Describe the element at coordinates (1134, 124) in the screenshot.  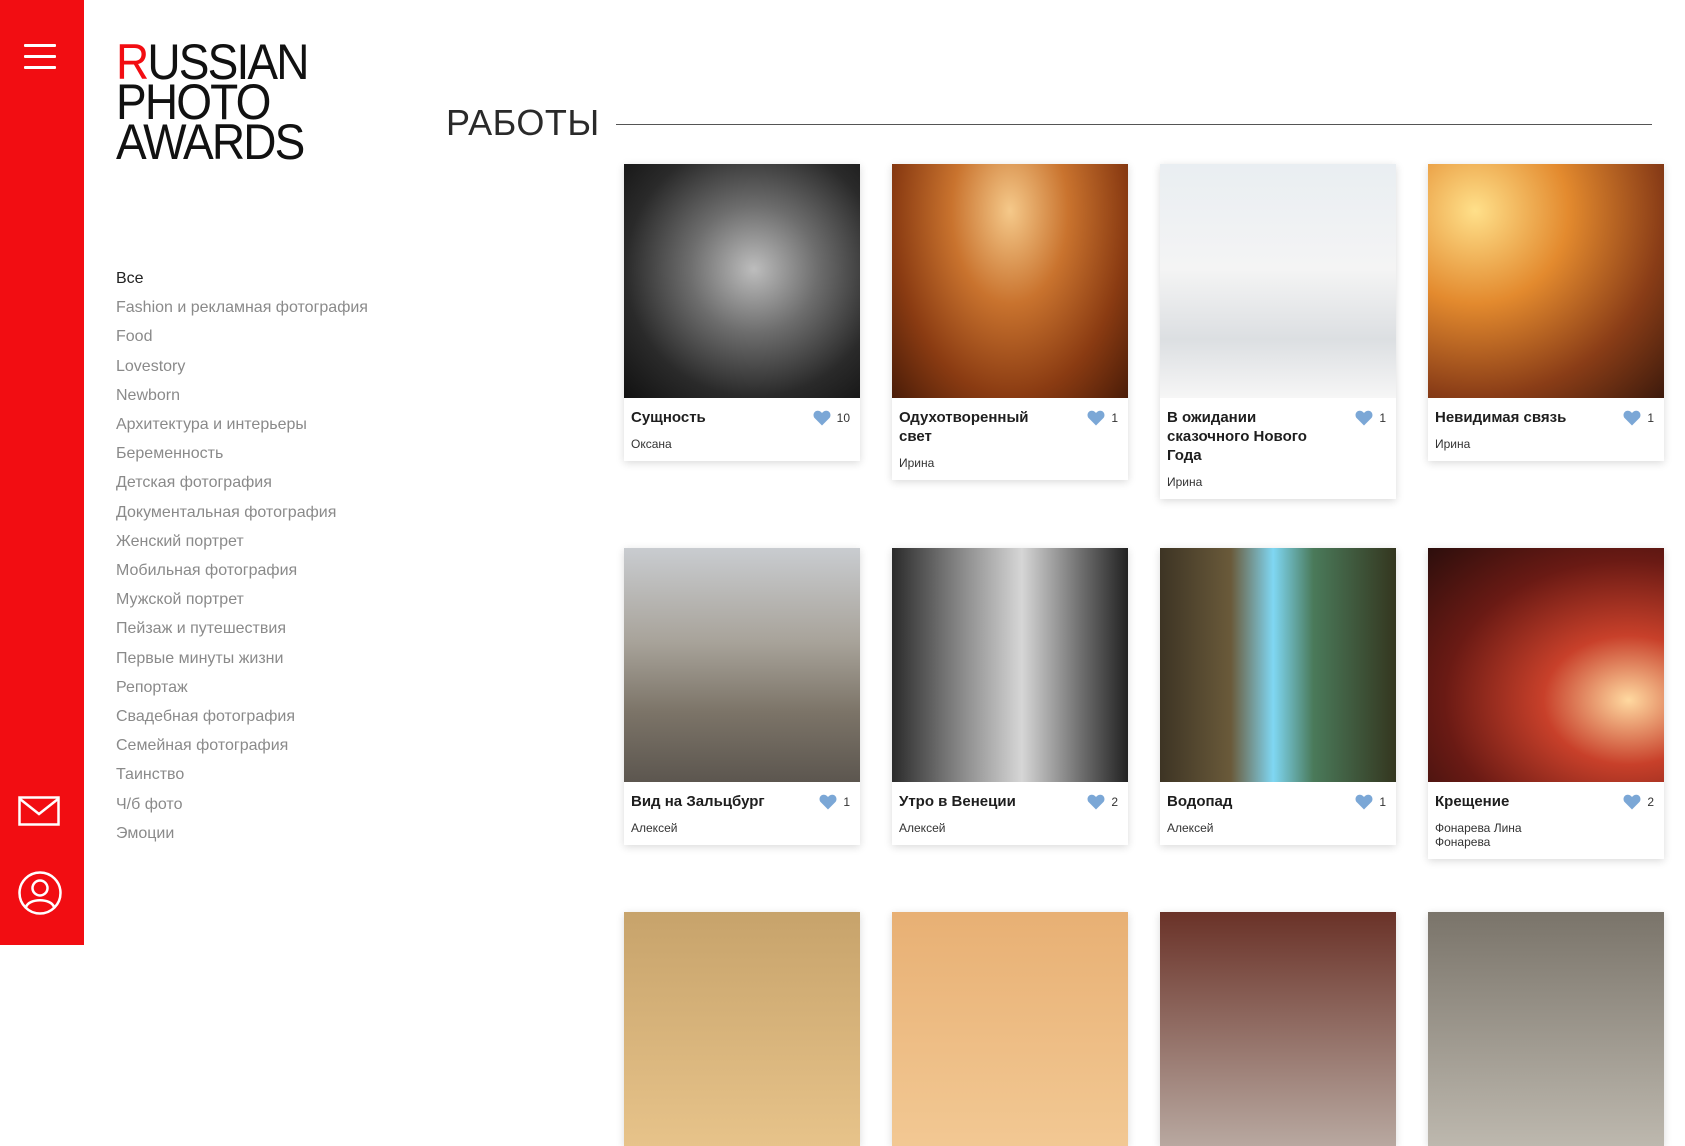
I see `title-divider` at that location.